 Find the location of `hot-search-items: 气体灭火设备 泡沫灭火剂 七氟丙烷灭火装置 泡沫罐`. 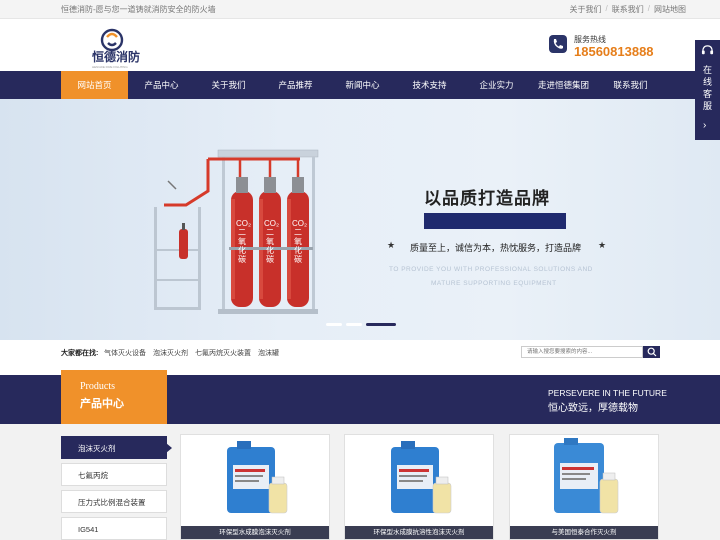

hot-search-items: 气体灭火设备 泡沫灭火剂 七氟丙烷灭火装置 泡沫罐 is located at coordinates (191, 353).